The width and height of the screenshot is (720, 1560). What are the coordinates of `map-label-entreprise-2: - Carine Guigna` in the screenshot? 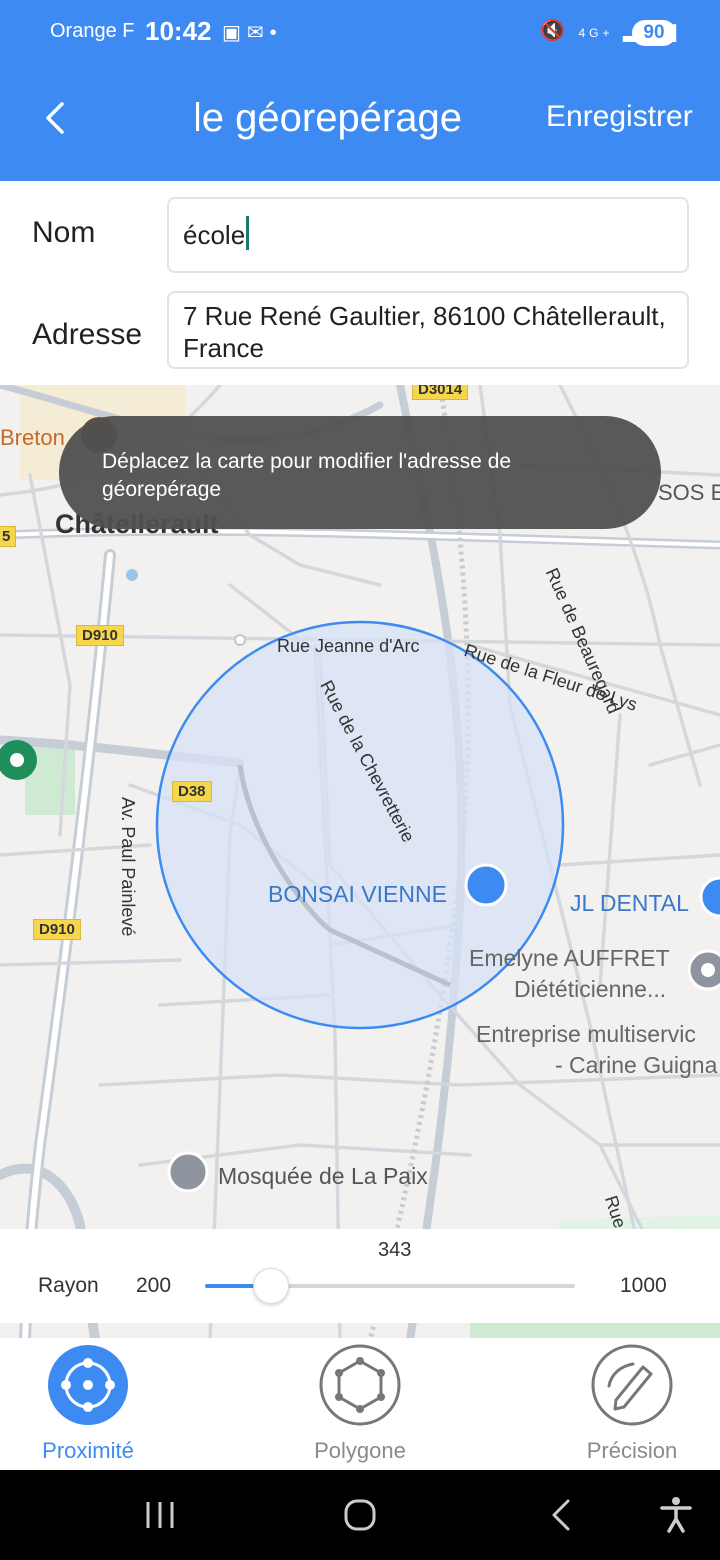 It's located at (636, 1065).